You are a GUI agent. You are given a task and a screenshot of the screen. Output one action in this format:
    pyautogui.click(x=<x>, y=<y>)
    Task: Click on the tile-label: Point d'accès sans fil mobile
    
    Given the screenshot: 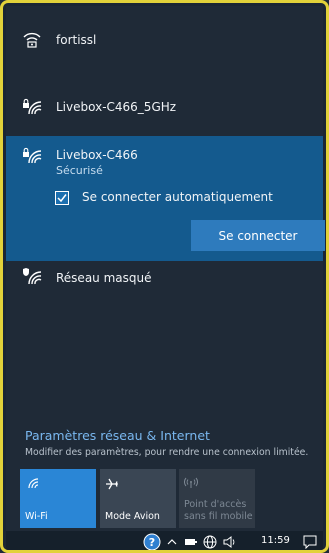 What is the action you would take?
    pyautogui.click(x=218, y=510)
    